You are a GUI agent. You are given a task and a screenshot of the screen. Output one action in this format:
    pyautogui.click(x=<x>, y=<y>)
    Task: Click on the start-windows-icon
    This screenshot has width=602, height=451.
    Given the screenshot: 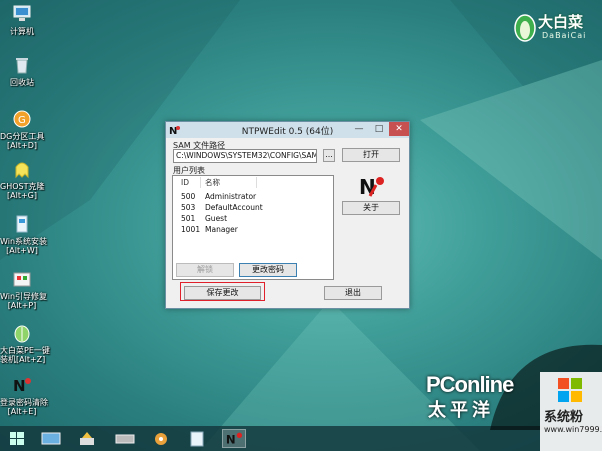 What is the action you would take?
    pyautogui.click(x=17, y=438)
    